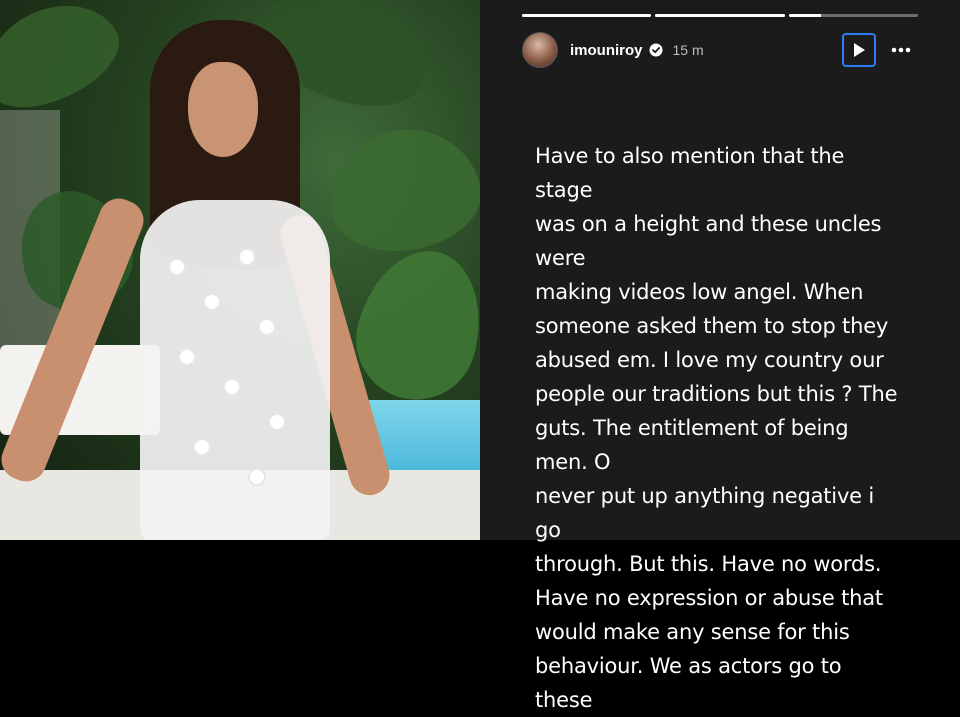 The width and height of the screenshot is (960, 717). I want to click on story-progress-bar, so click(720, 15).